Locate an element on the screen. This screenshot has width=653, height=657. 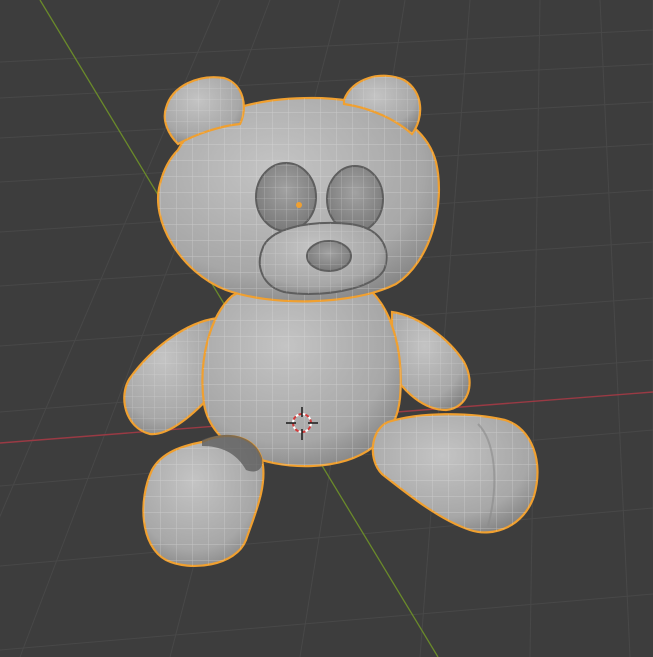
bear-nose is located at coordinates (329, 256).